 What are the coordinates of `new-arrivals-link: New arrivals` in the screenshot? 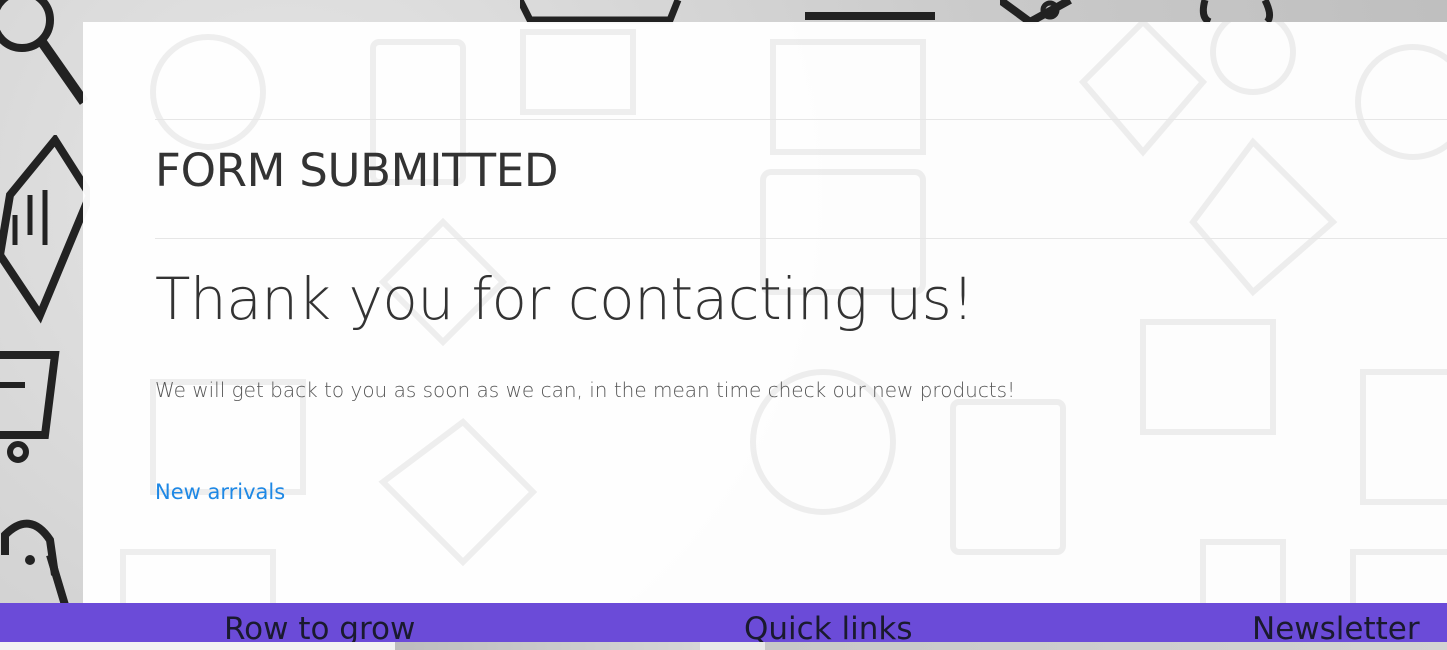 It's located at (220, 492).